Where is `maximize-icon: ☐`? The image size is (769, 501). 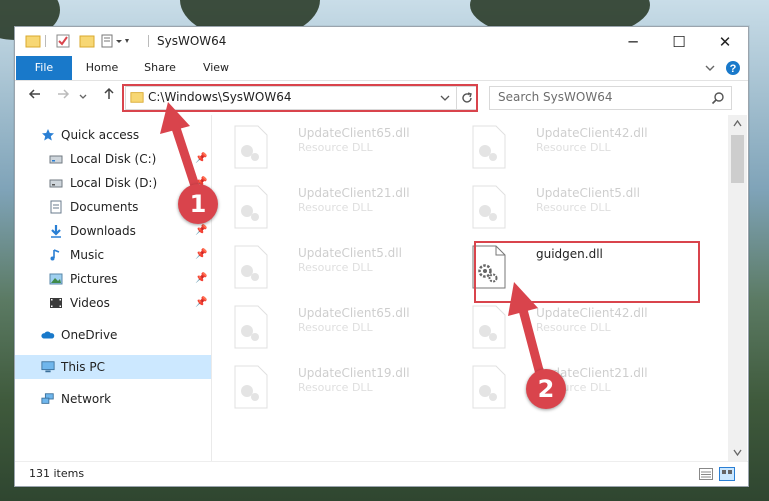 maximize-icon: ☐ is located at coordinates (679, 41).